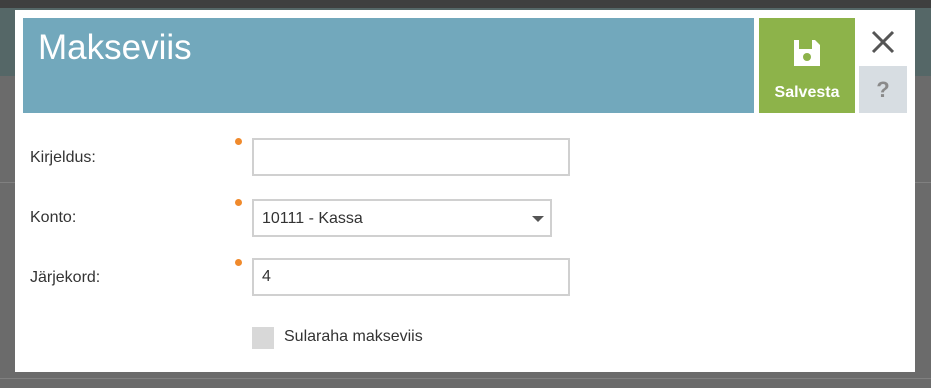 The height and width of the screenshot is (388, 931). I want to click on background-topbar, so click(465, 4).